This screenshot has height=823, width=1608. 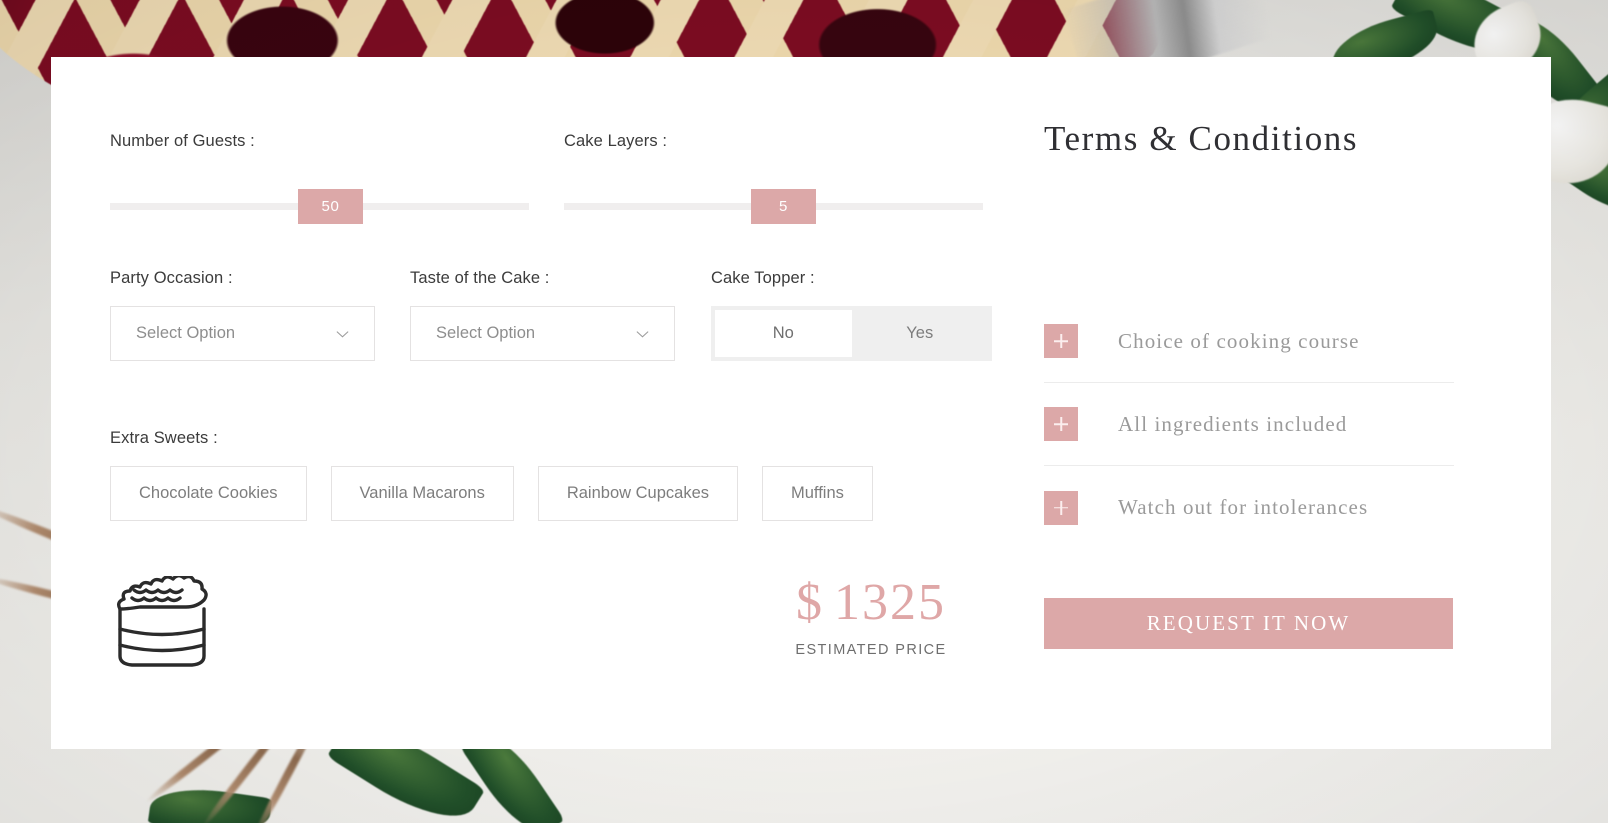 I want to click on extra-sweet-chip-chocolate-cookies: Chocolate Cookies, so click(x=208, y=493).